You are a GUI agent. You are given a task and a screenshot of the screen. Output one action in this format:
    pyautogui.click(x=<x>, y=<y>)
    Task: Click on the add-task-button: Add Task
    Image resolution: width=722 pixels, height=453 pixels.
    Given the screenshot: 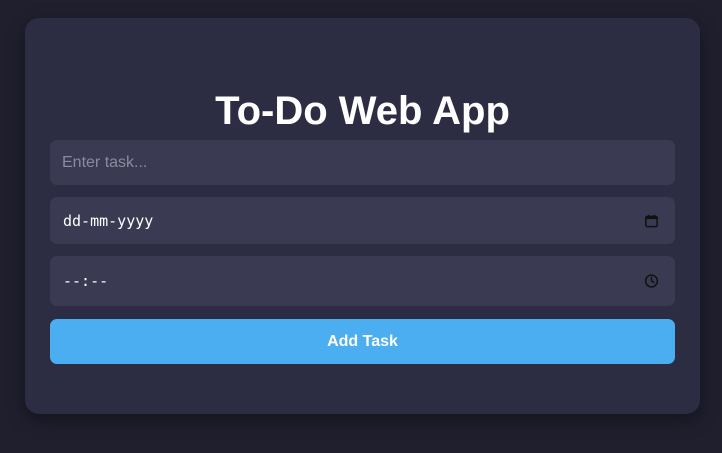 What is the action you would take?
    pyautogui.click(x=362, y=341)
    